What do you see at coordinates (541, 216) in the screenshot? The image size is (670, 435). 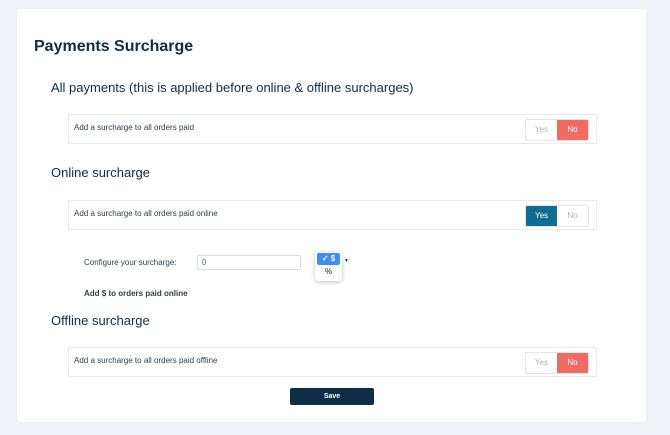 I see `online-yes-button: Yes` at bounding box center [541, 216].